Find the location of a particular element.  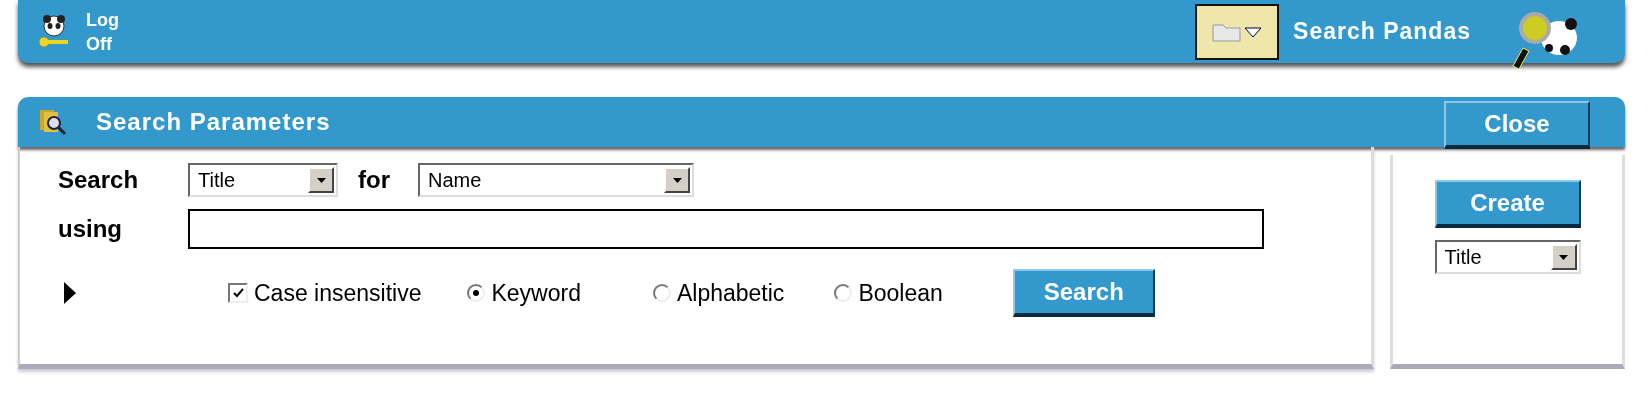

expand-arrow-icon is located at coordinates (70, 293).